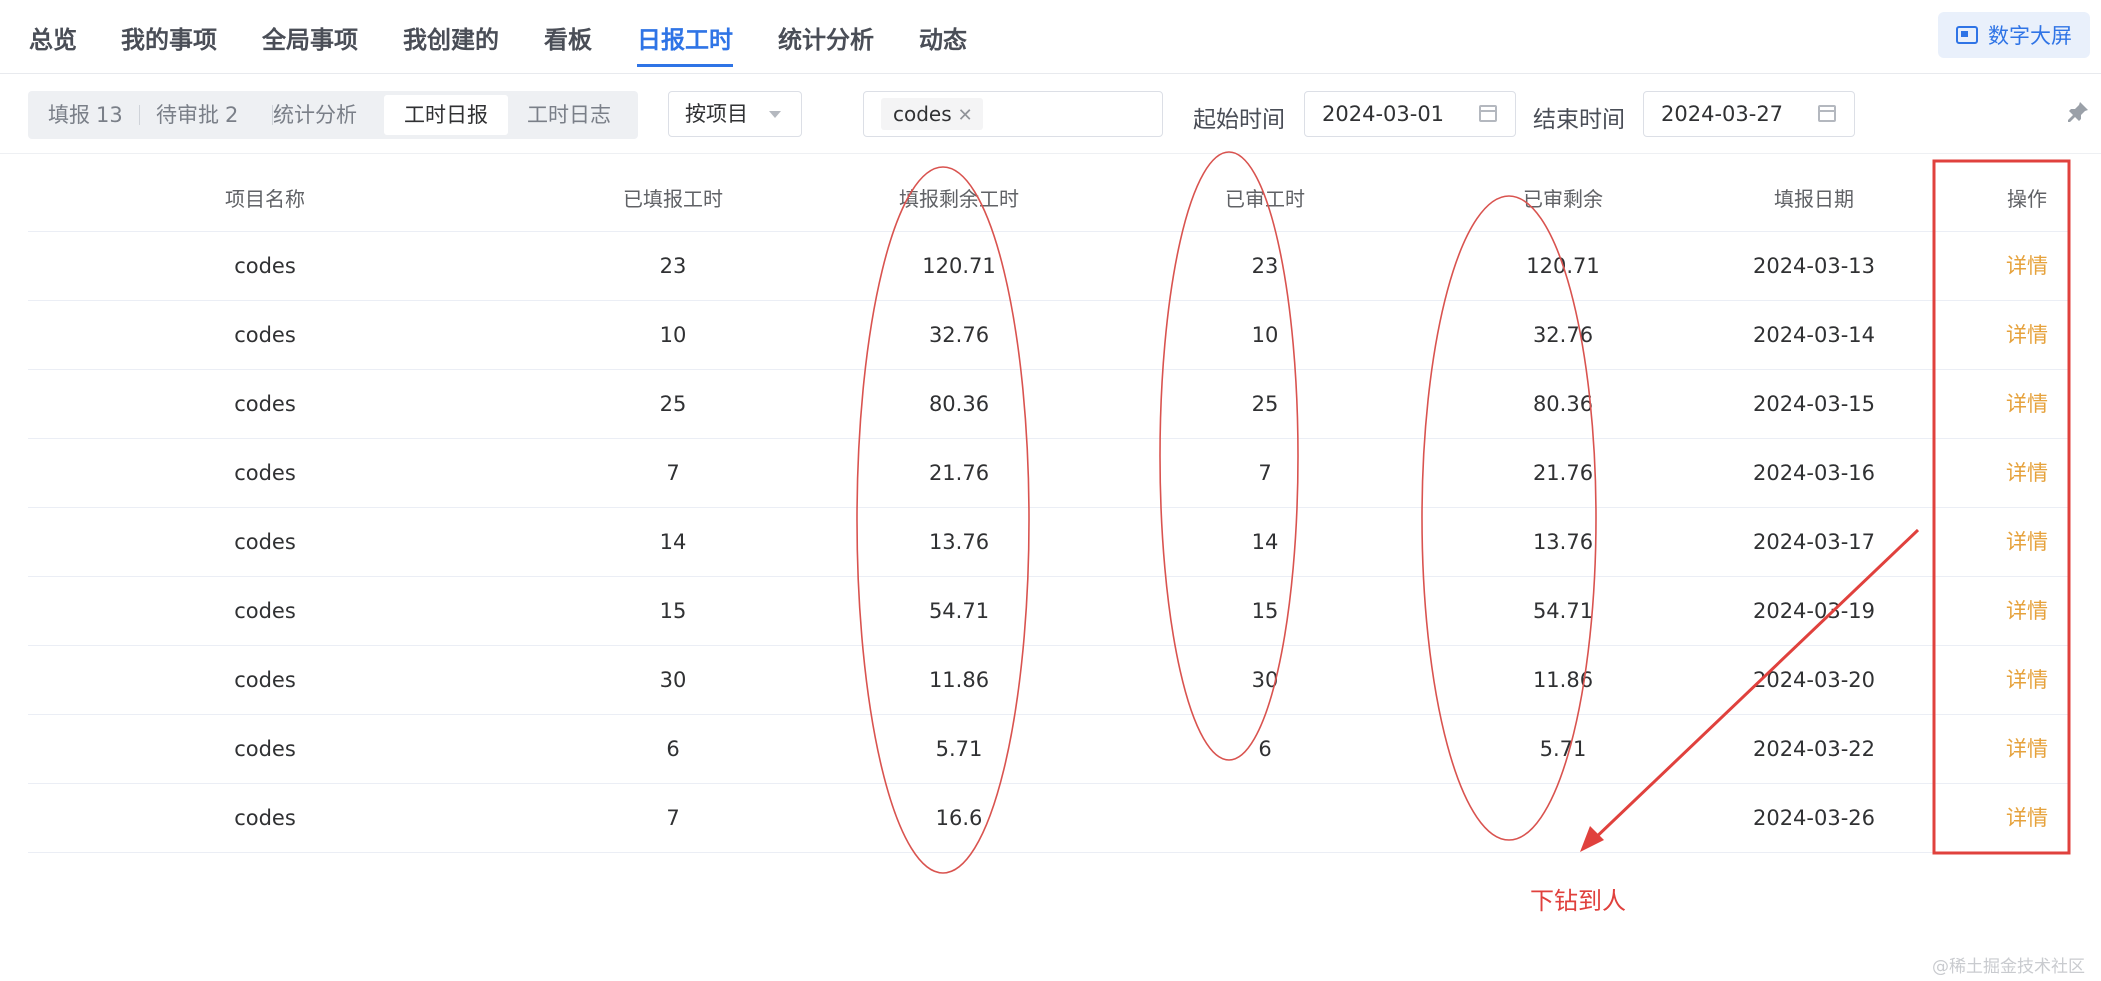  What do you see at coordinates (1239, 120) in the screenshot?
I see `start-date-label: 起始时间` at bounding box center [1239, 120].